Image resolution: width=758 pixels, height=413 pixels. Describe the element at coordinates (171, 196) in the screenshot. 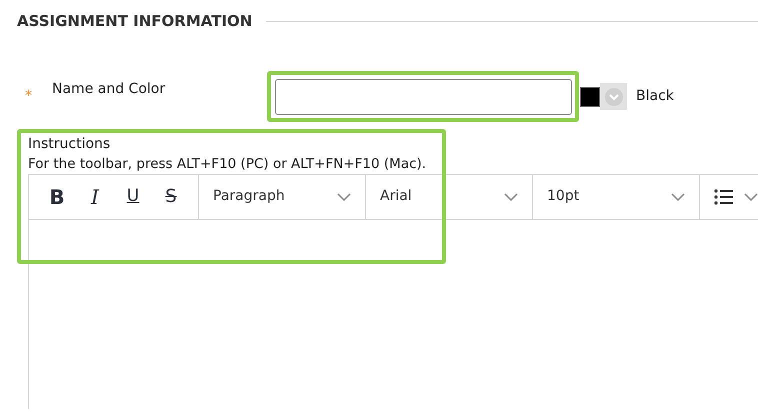

I see `strikethrough-button: S` at that location.